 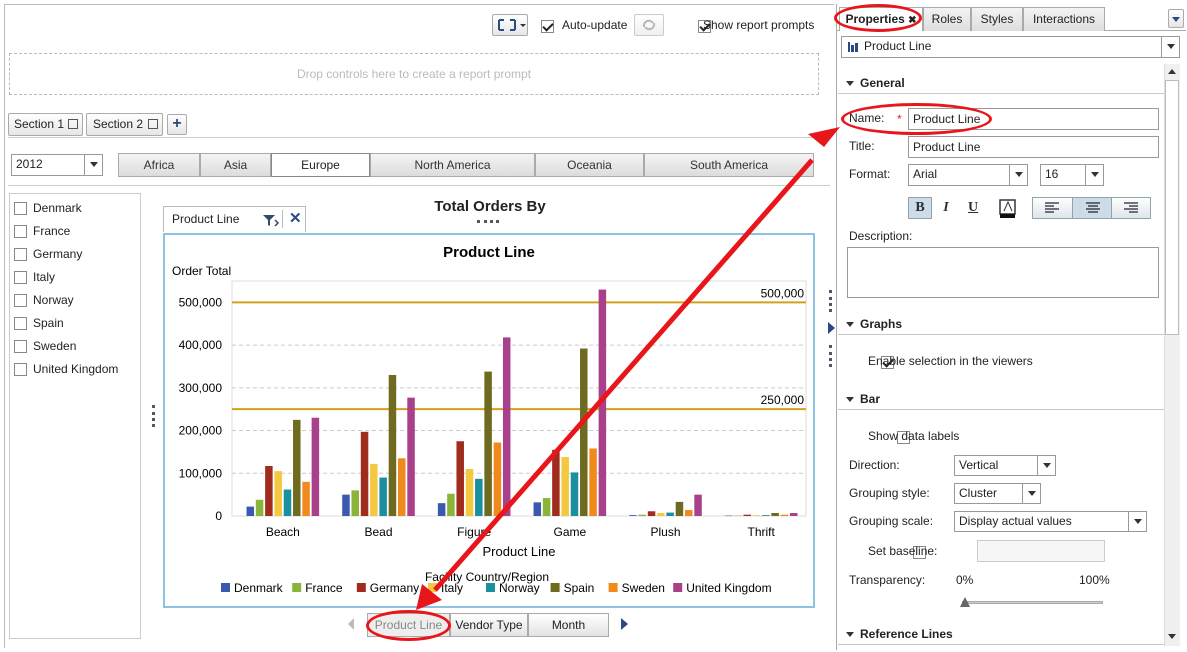 What do you see at coordinates (351, 624) in the screenshot?
I see `chevron-left-icon` at bounding box center [351, 624].